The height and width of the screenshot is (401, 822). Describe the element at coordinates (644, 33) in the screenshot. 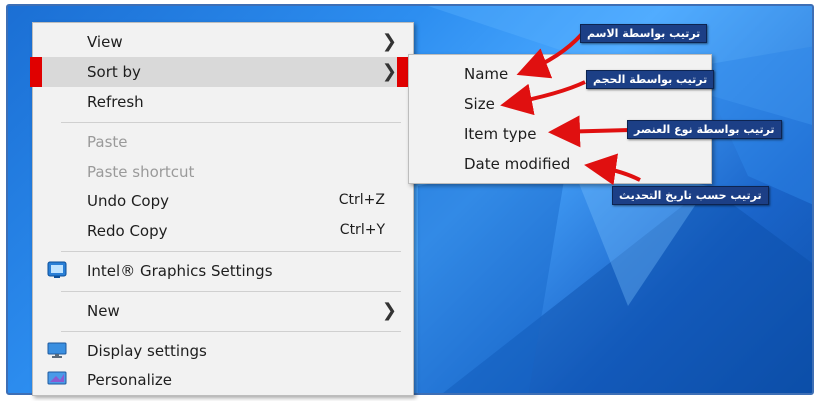

I see `annotation-sort-by-name: ترتيب بواسطة الاسم` at that location.